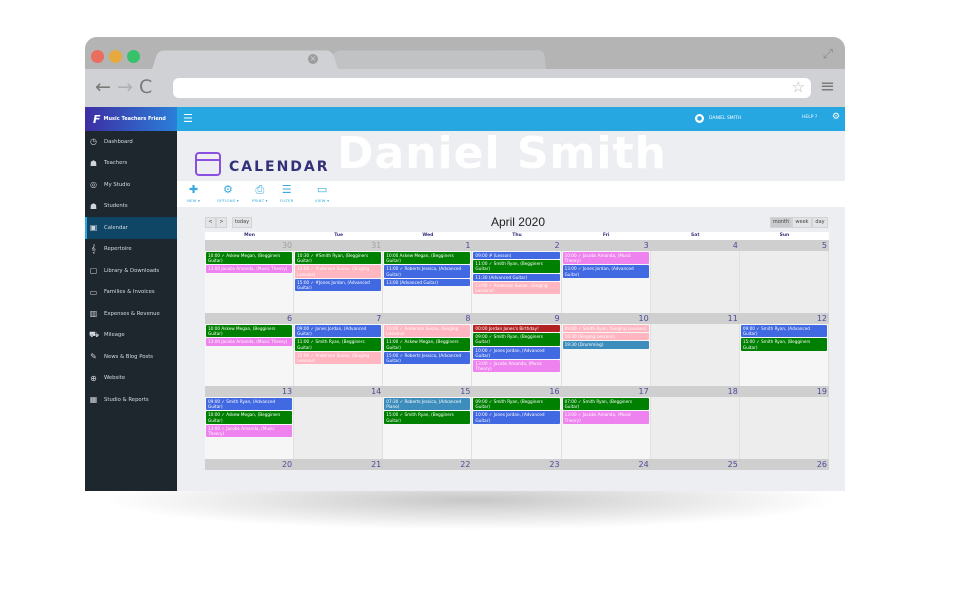 This screenshot has width=960, height=591. Describe the element at coordinates (249, 245) in the screenshot. I see `day-number: 30` at that location.